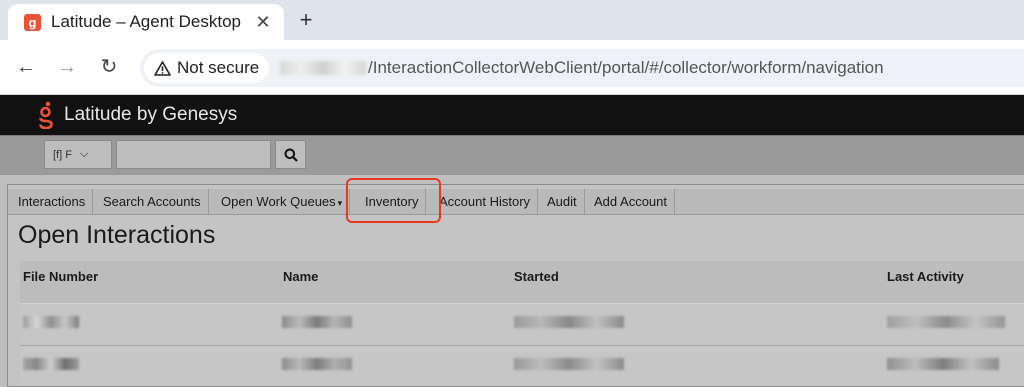  What do you see at coordinates (562, 202) in the screenshot?
I see `menu-audit: Audit` at bounding box center [562, 202].